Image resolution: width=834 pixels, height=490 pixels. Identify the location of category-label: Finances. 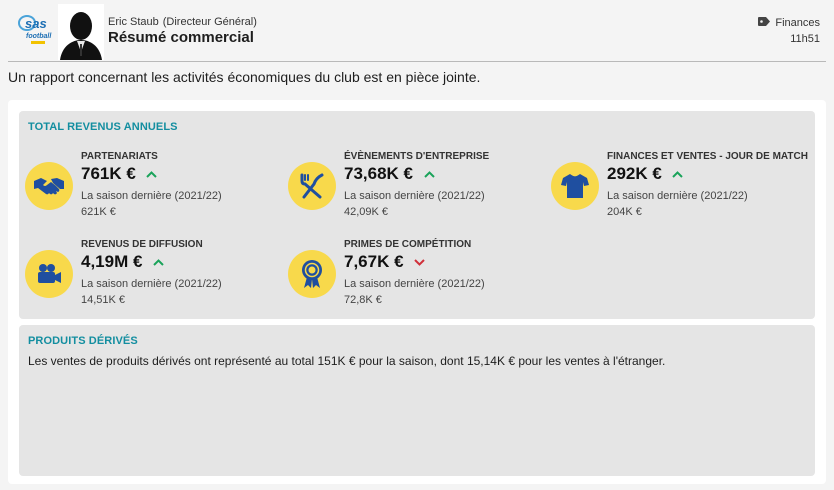
(797, 23).